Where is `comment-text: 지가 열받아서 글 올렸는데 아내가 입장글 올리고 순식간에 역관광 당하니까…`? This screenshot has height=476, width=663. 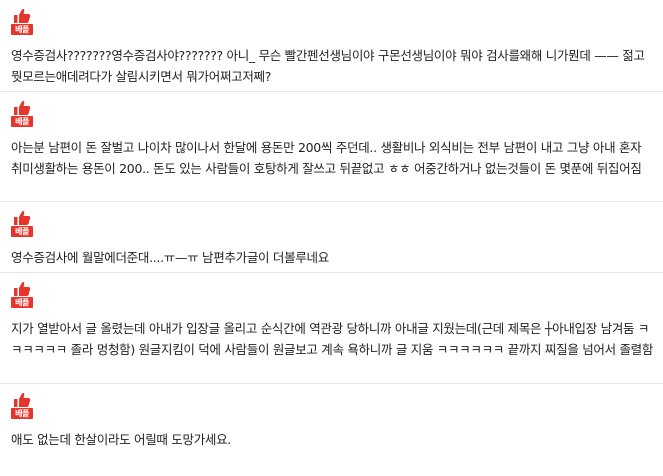 comment-text: 지가 열받아서 글 올렸는데 아내가 입장글 올리고 순식간에 역관광 당하니까… is located at coordinates (332, 339).